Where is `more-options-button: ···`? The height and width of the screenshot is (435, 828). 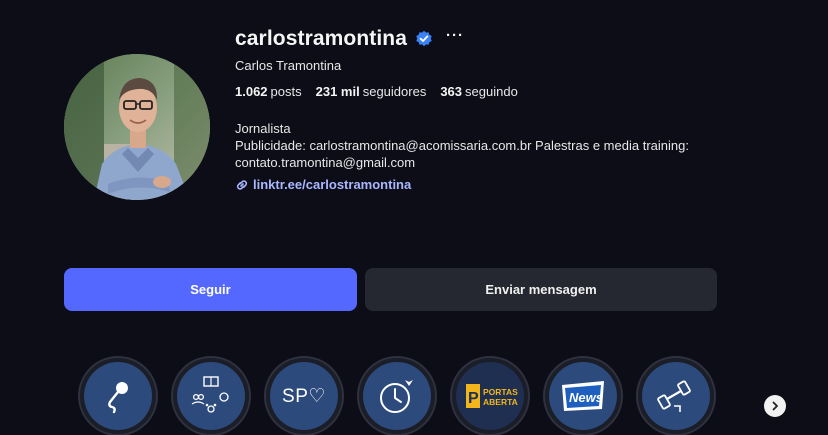 more-options-button: ··· is located at coordinates (455, 37).